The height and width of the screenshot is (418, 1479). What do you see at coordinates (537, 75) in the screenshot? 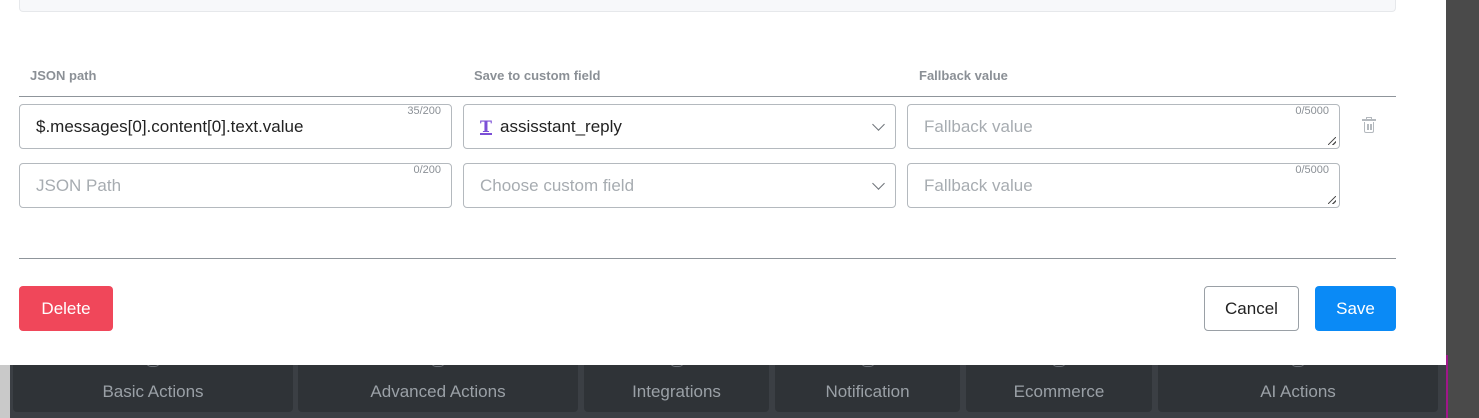
I see `save-to-custom-field-header: Save to custom field` at bounding box center [537, 75].